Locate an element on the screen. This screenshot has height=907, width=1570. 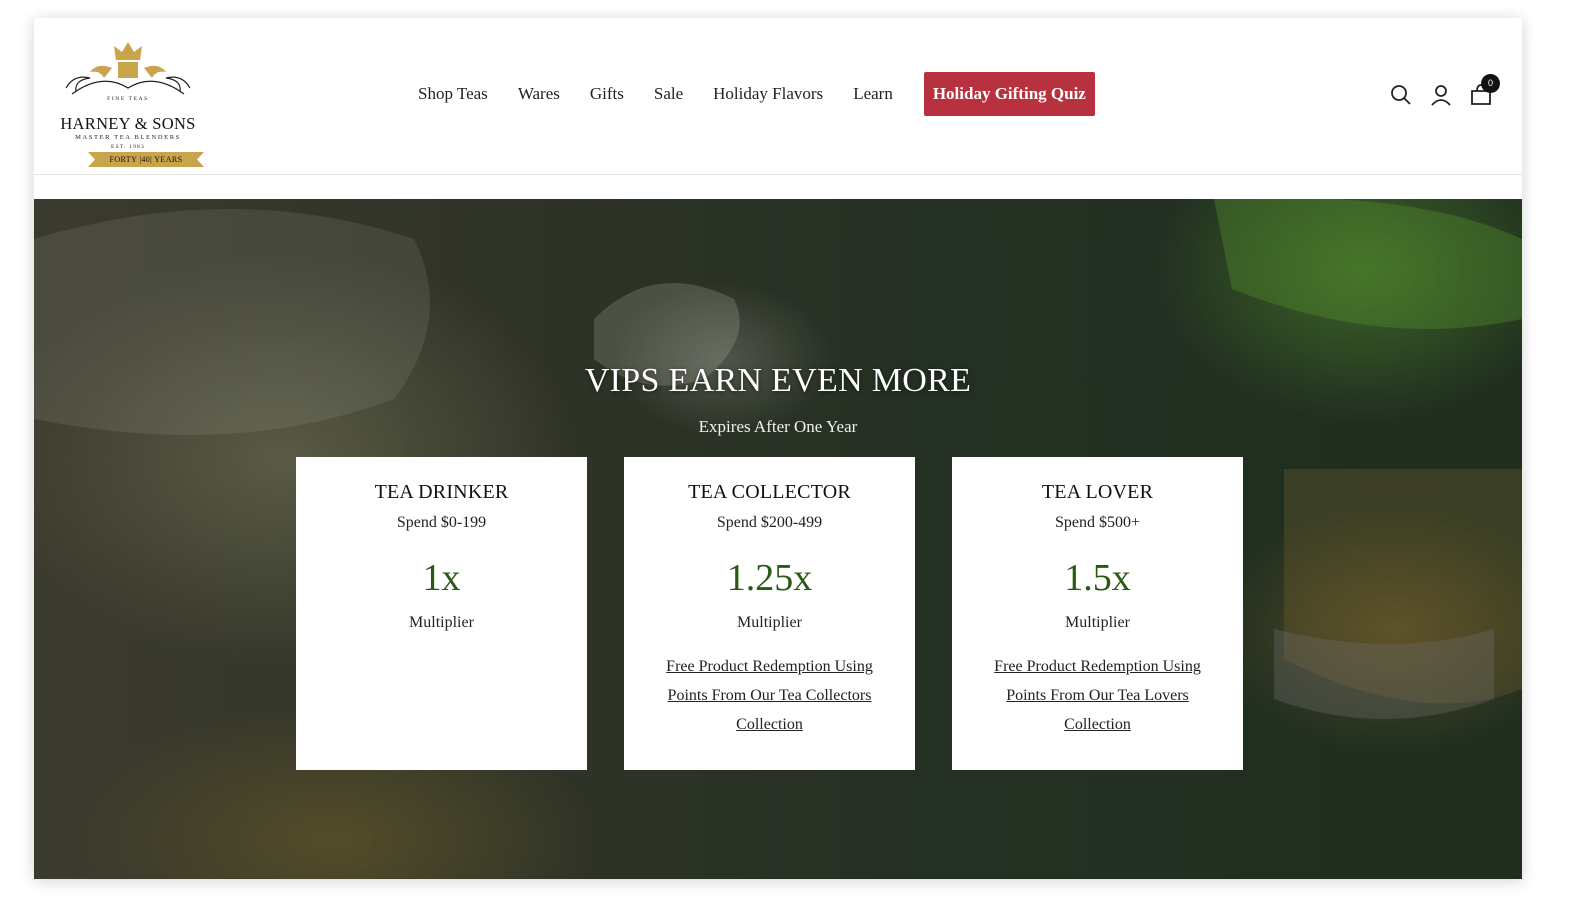
header-icons: 0 is located at coordinates (1439, 93).